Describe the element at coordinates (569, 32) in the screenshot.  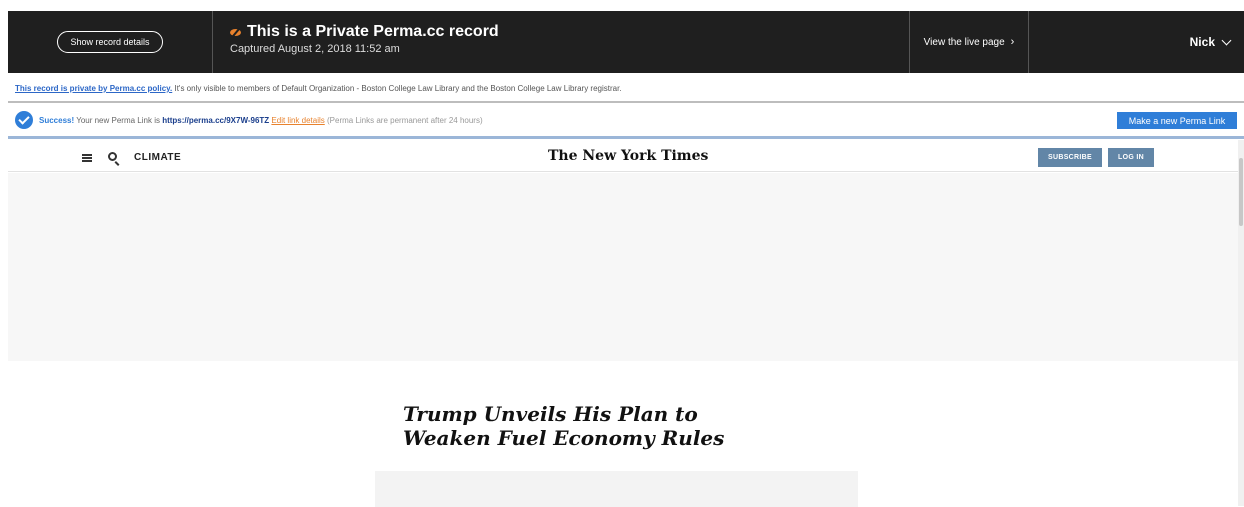
I see `record-title-row: This is a Private Perma.cc record` at that location.